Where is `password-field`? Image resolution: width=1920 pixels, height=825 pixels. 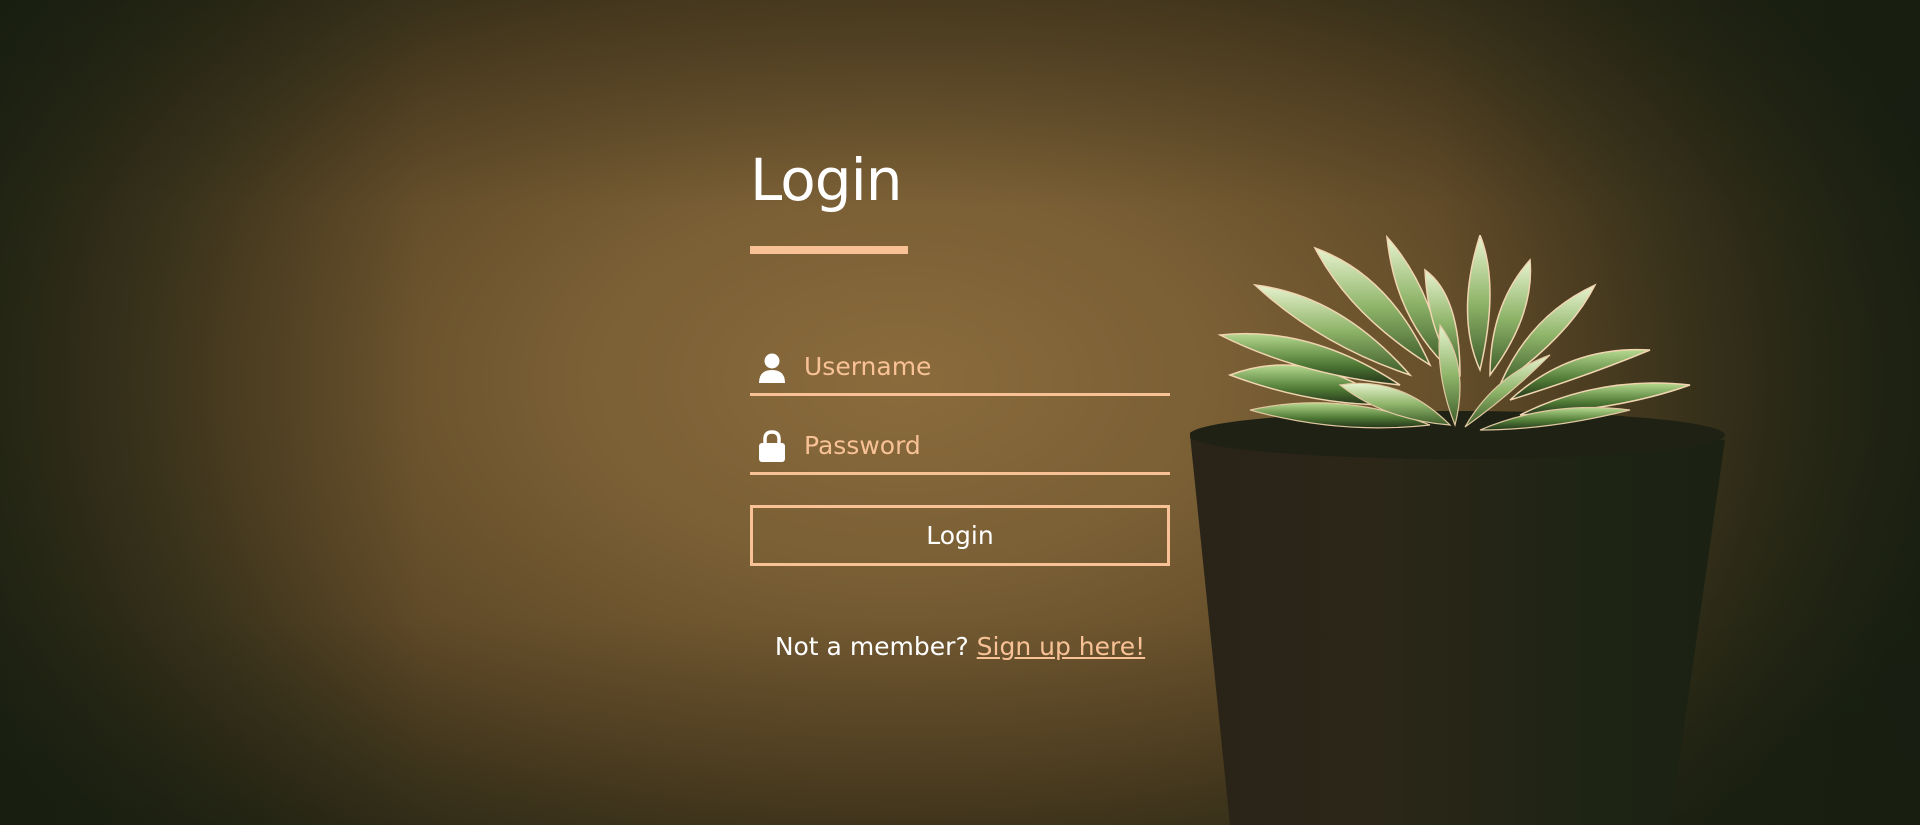 password-field is located at coordinates (960, 435).